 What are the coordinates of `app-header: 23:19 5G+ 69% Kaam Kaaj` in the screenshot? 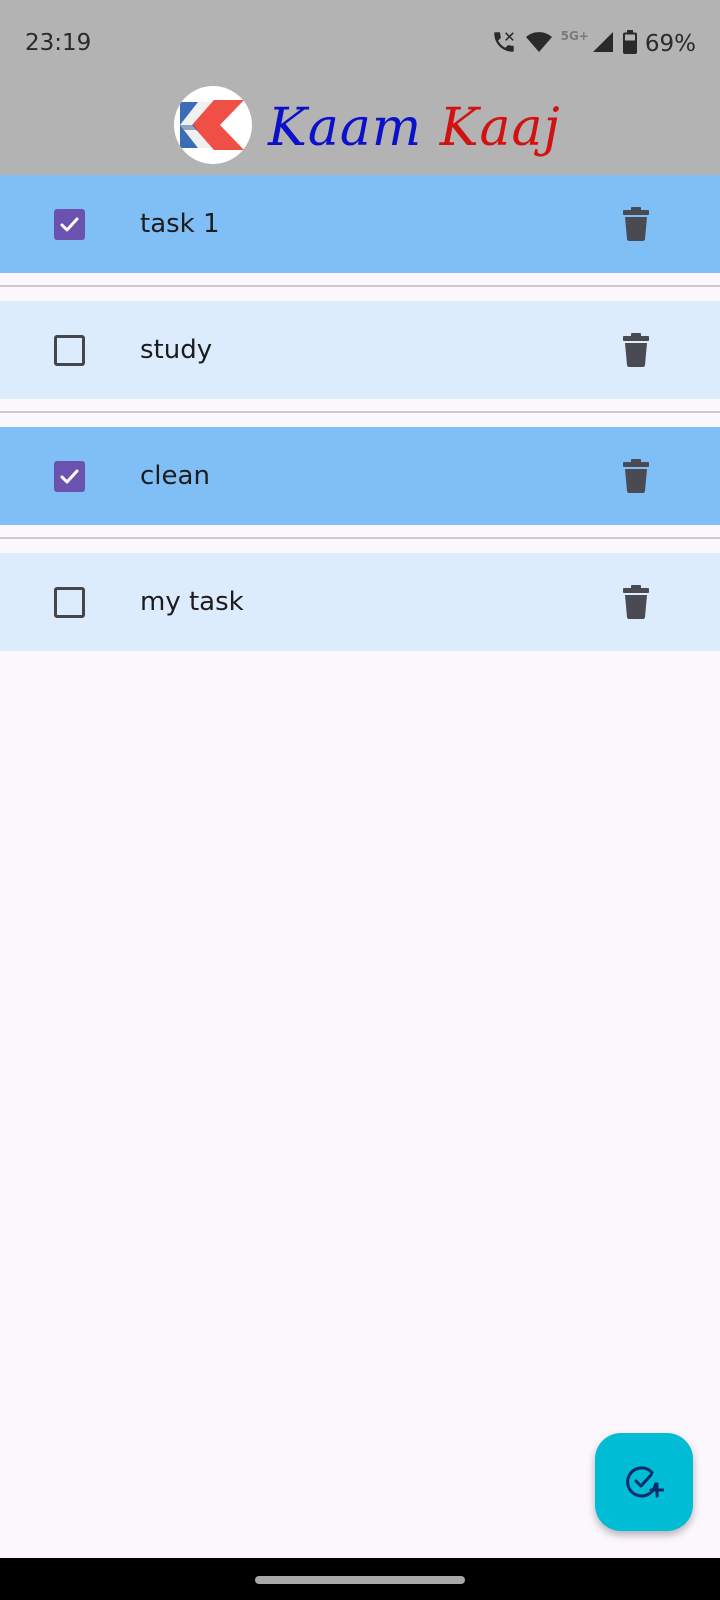 It's located at (360, 87).